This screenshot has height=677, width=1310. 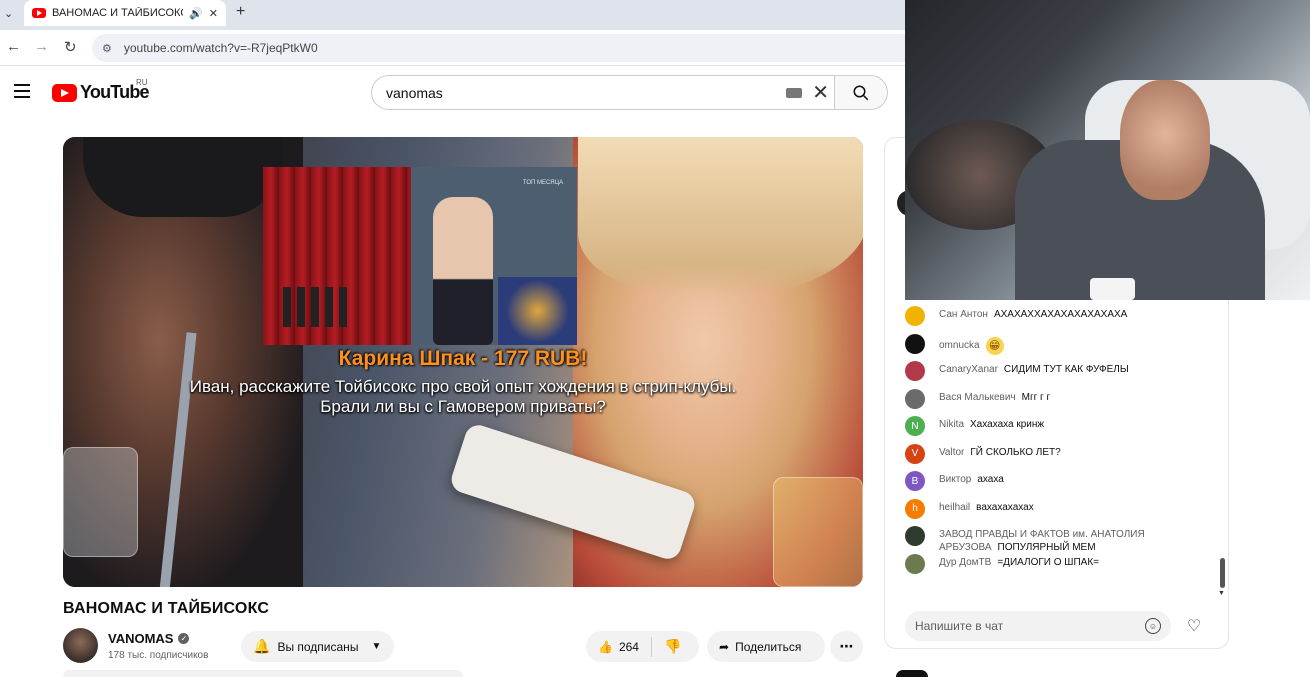 I want to click on description-box, so click(x=263, y=673).